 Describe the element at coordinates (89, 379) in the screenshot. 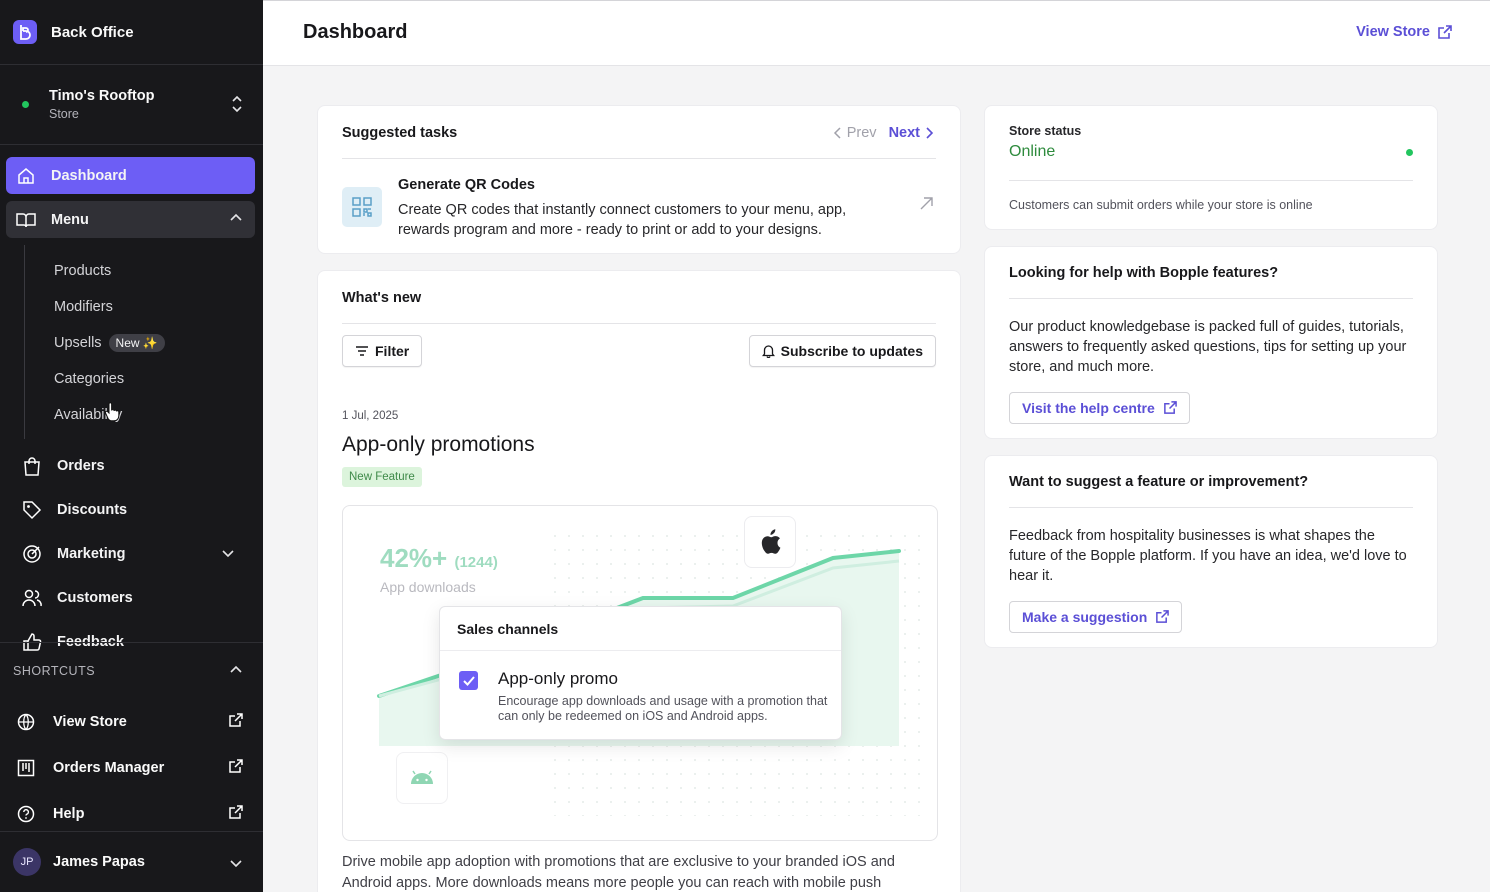

I see `sub-item-label: Categories` at that location.